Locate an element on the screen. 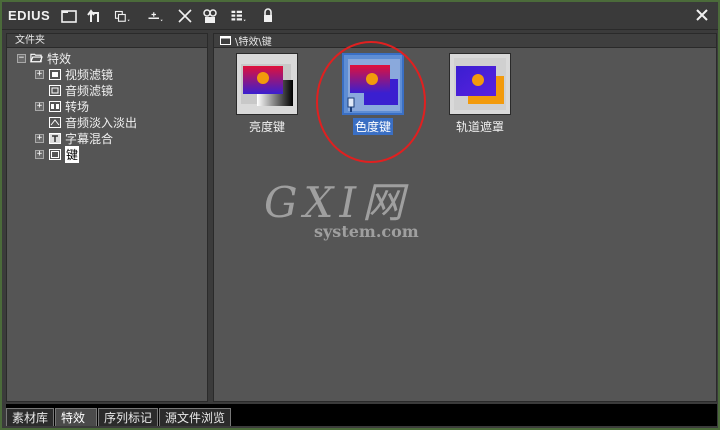 This screenshot has width=720, height=430. copy-icon is located at coordinates (122, 16).